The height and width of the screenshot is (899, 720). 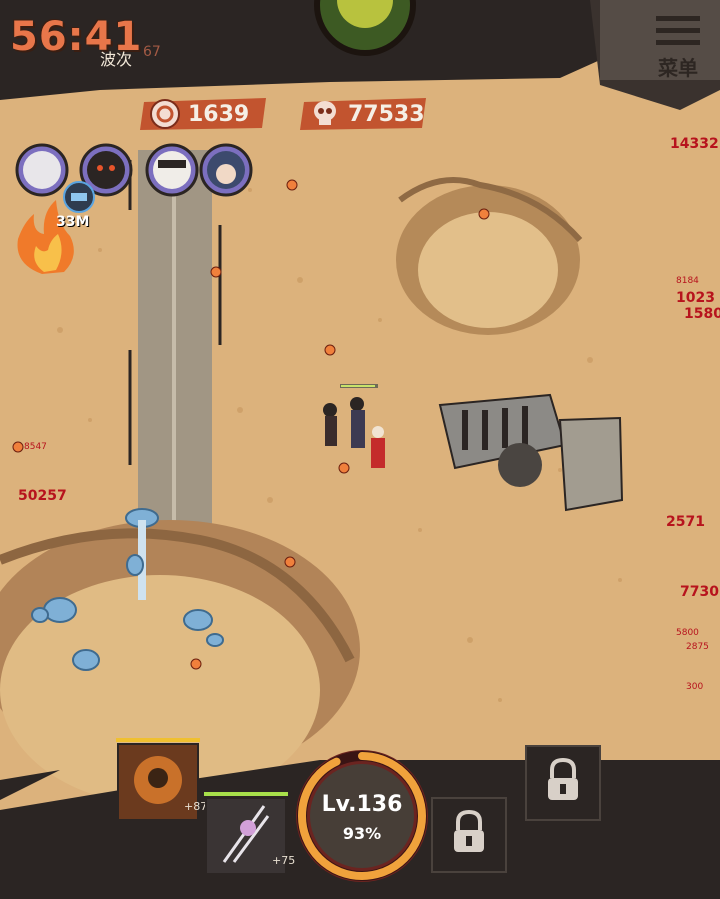 I want to click on kill-value: 77533, so click(x=386, y=114).